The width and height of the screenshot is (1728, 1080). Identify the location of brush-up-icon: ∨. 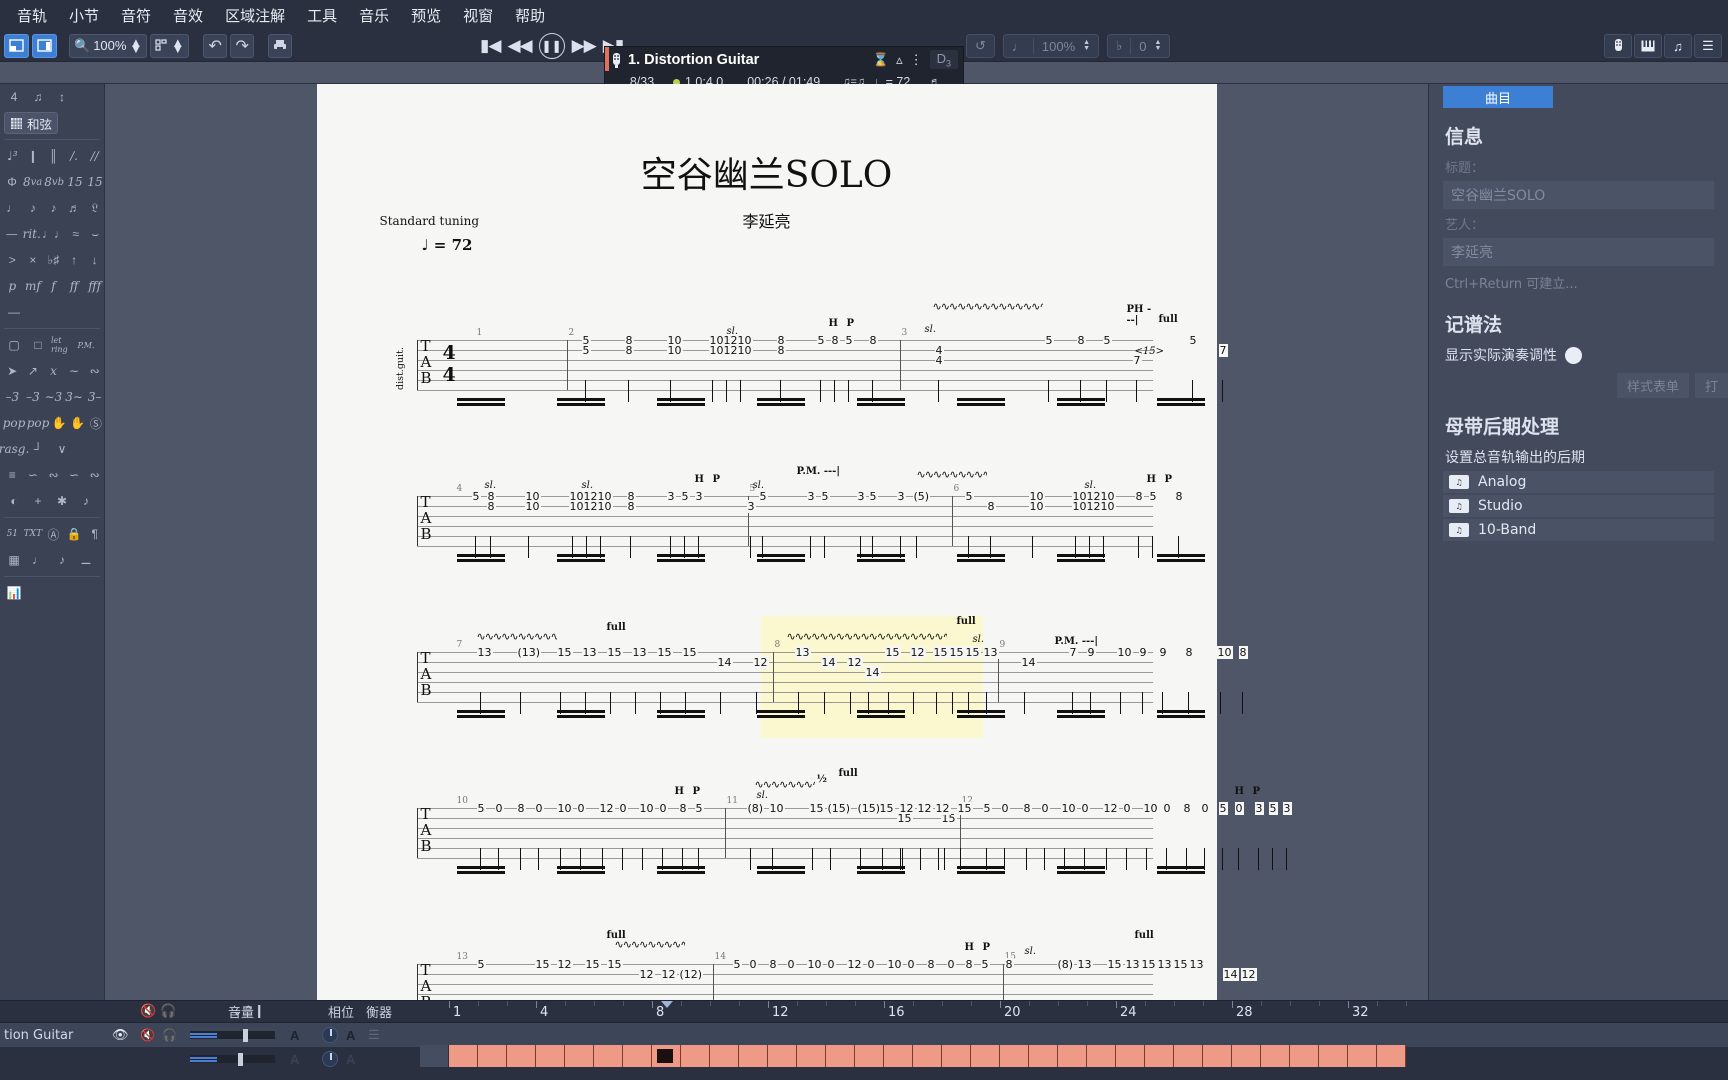
(62, 449).